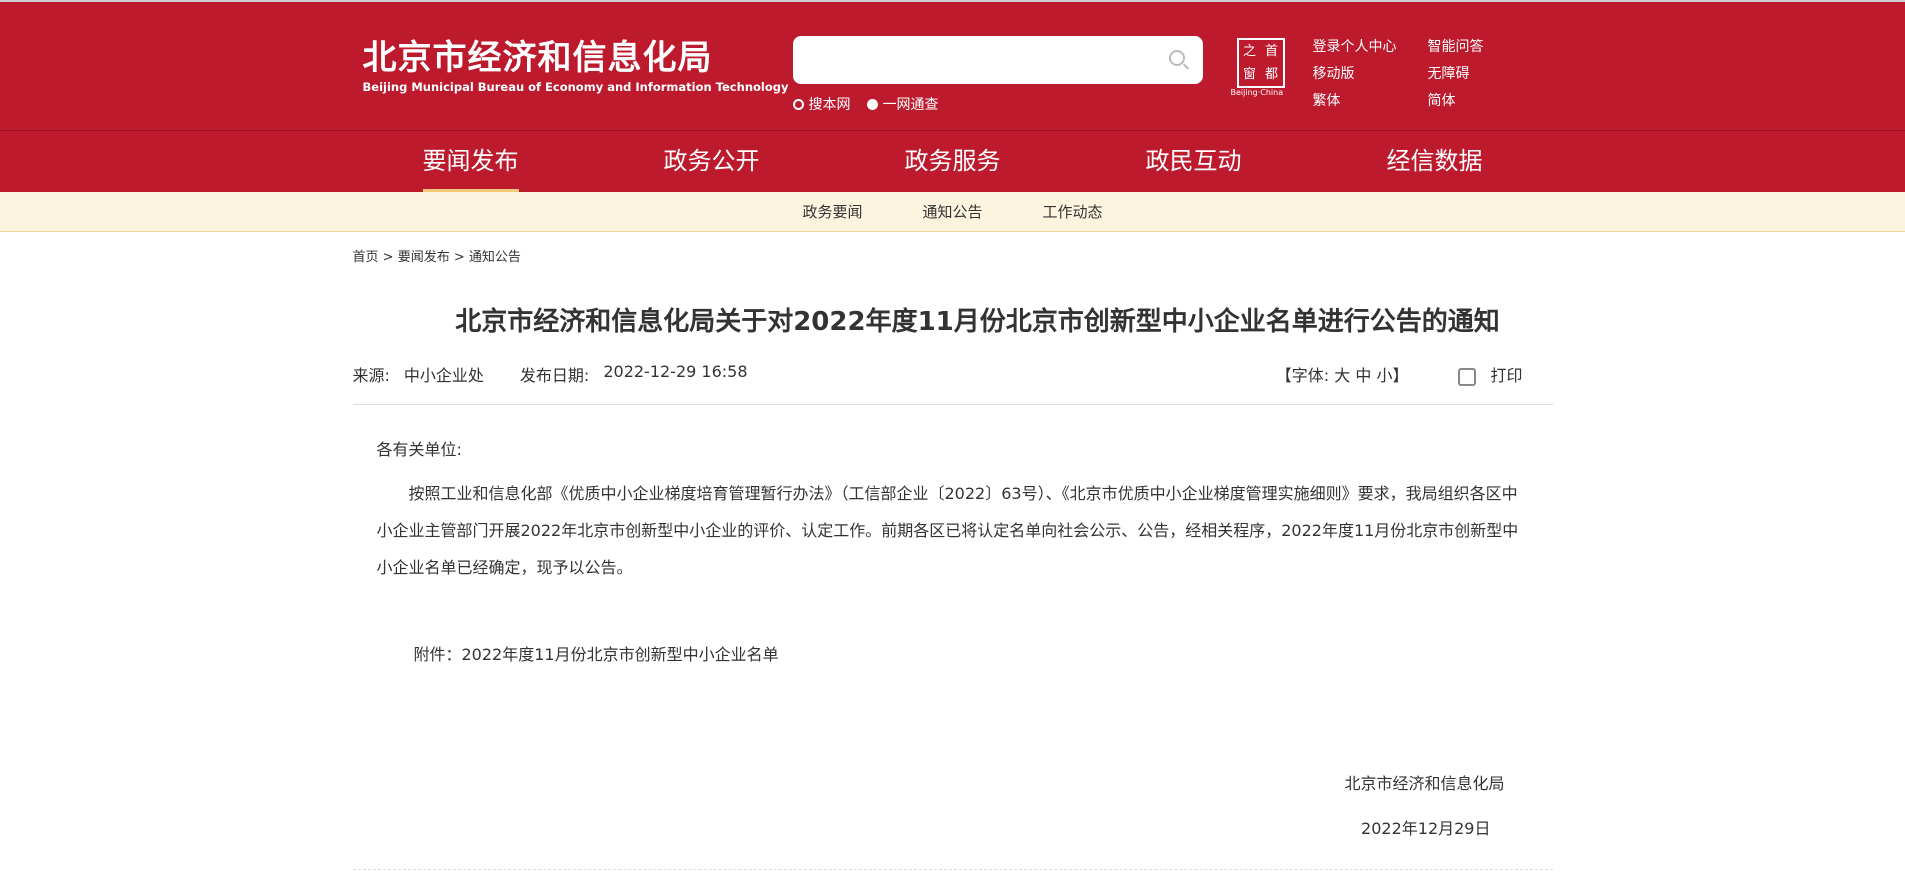 Image resolution: width=1905 pixels, height=890 pixels. I want to click on font-small: 小, so click(1384, 375).